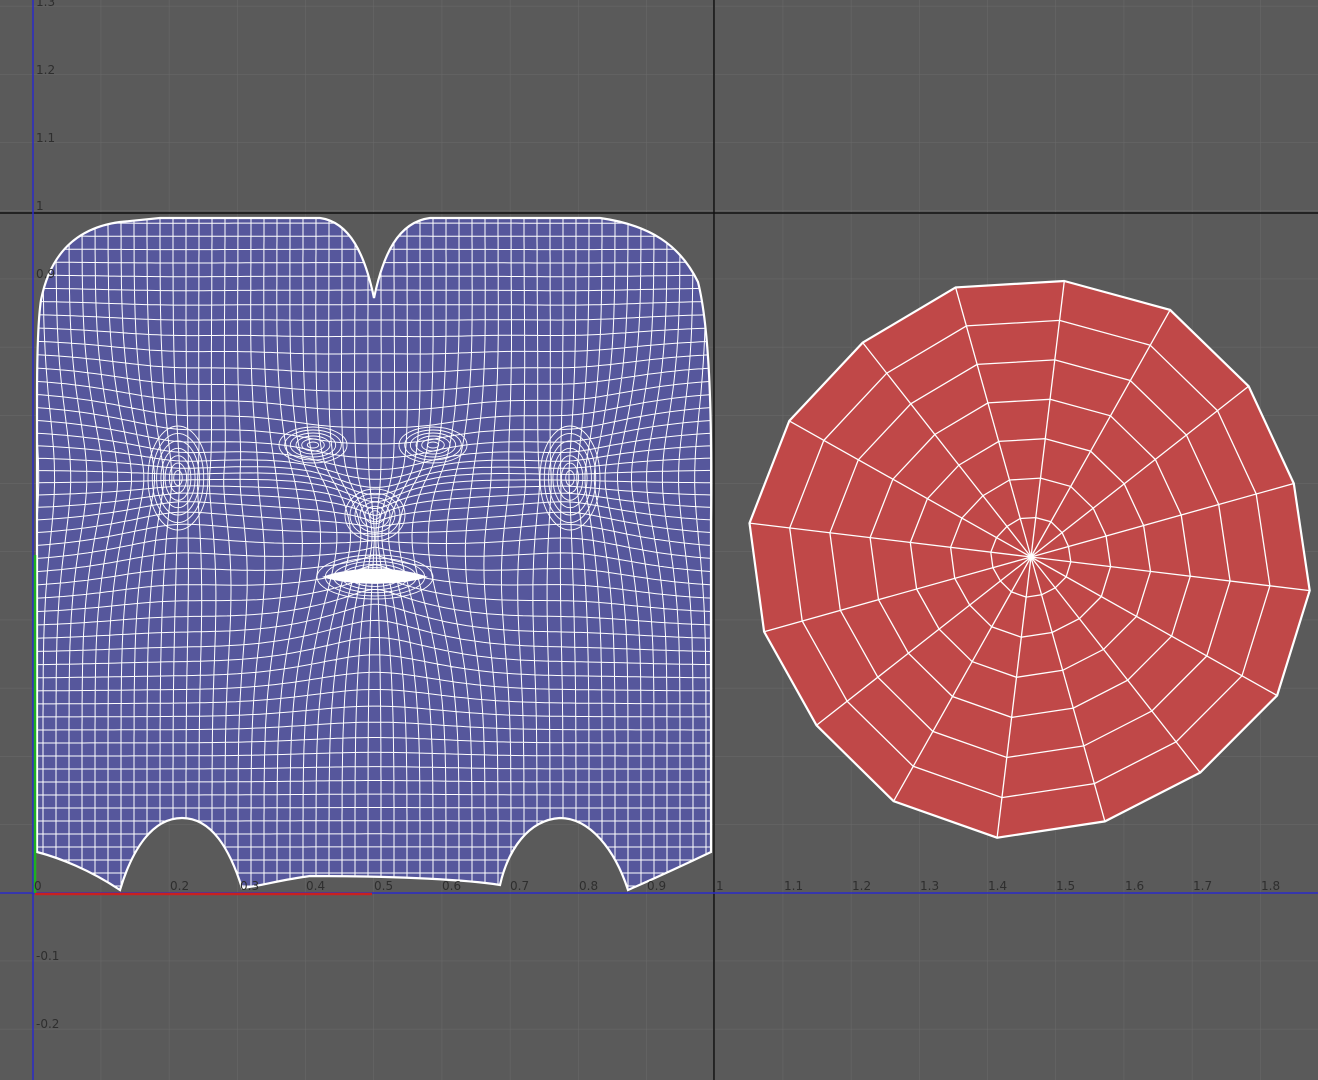 This screenshot has width=1318, height=1080. I want to click on u-tick-label: 1.3, so click(929, 886).